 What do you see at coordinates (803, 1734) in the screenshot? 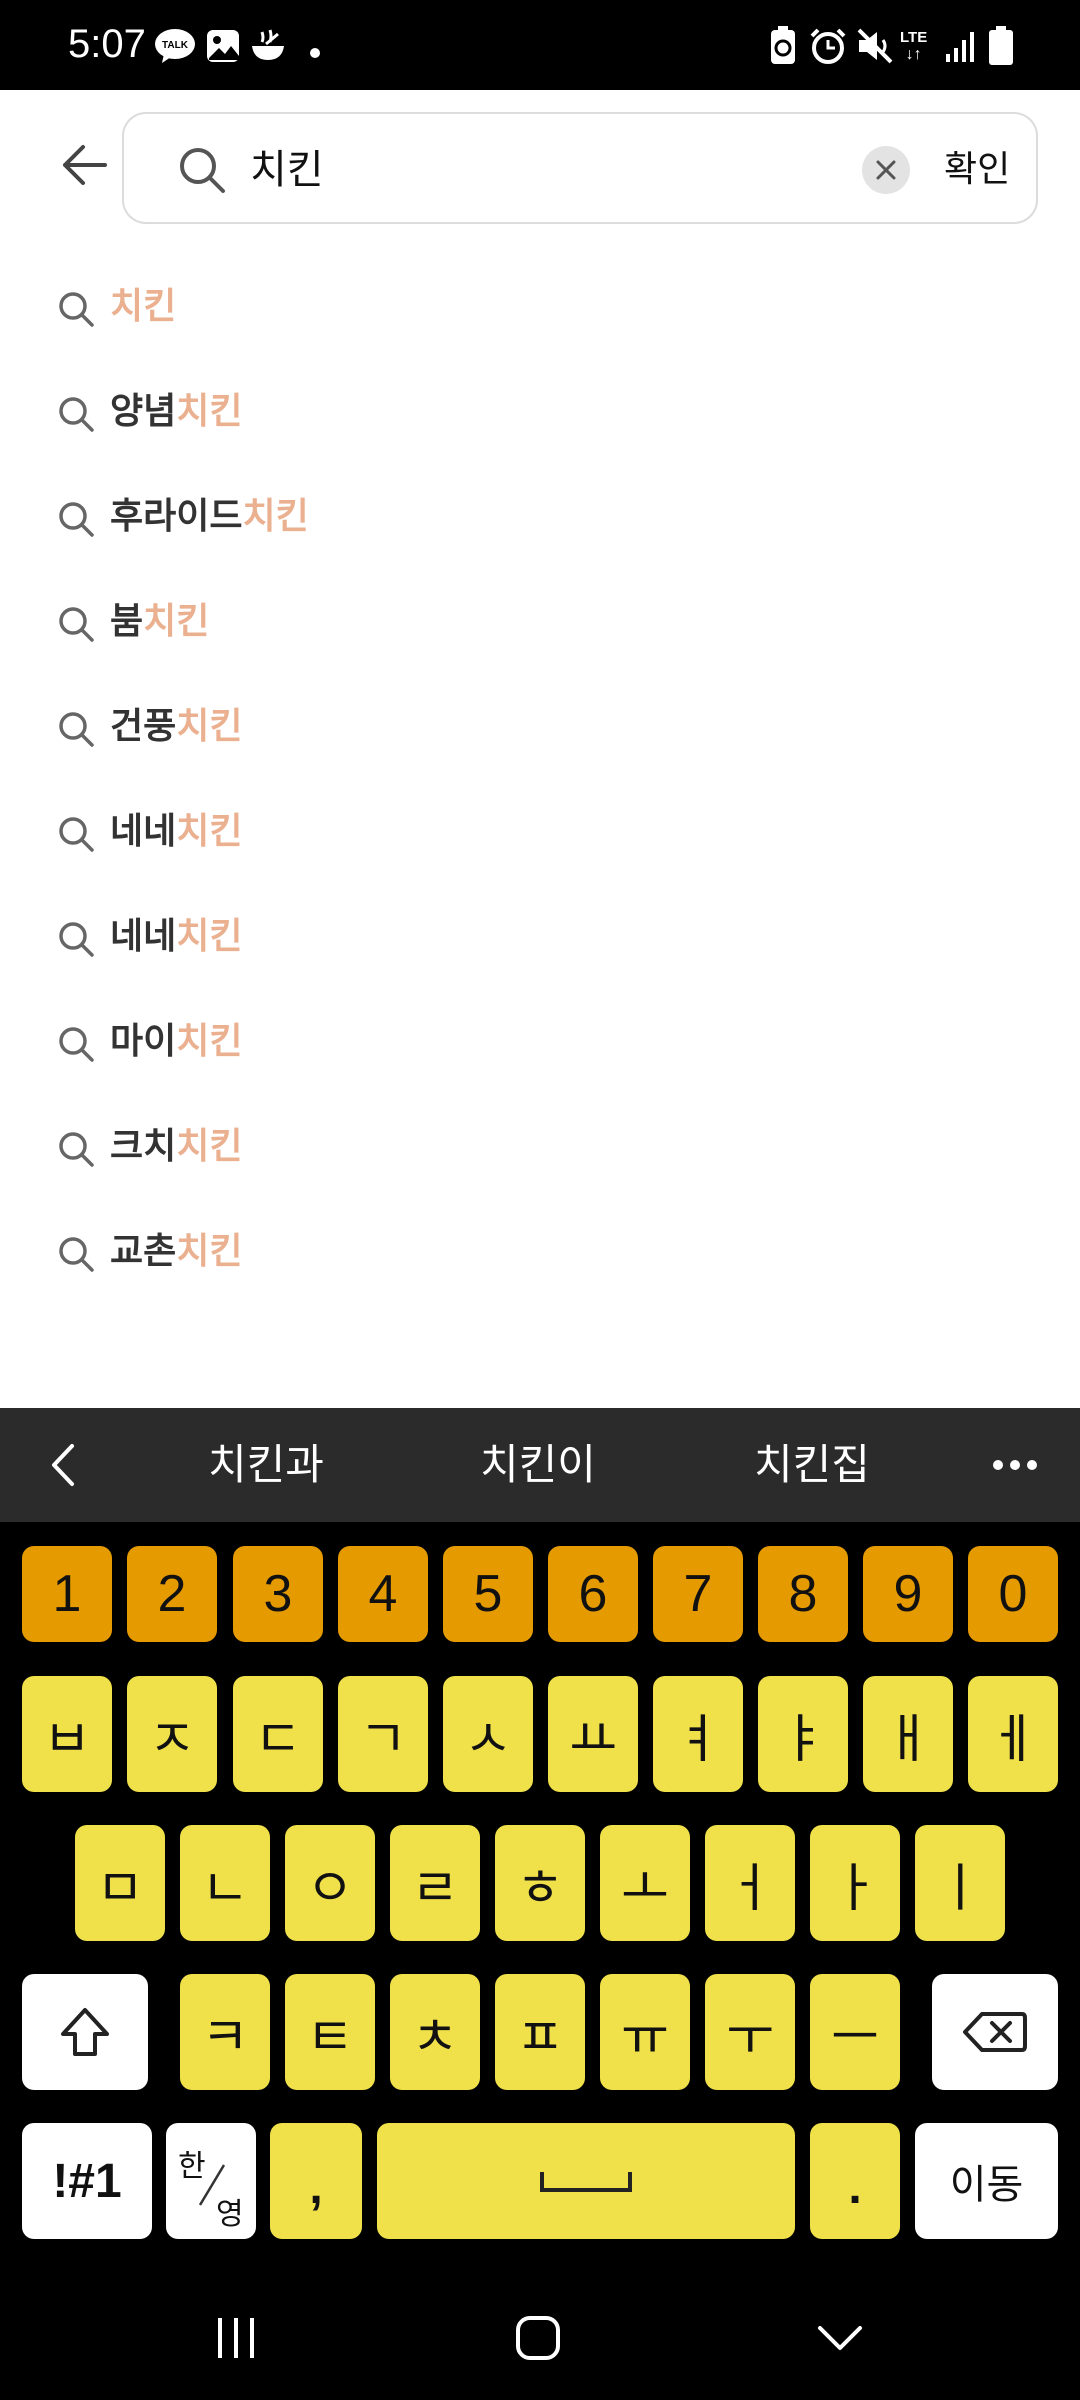
I see `key-ya: ㅑ` at bounding box center [803, 1734].